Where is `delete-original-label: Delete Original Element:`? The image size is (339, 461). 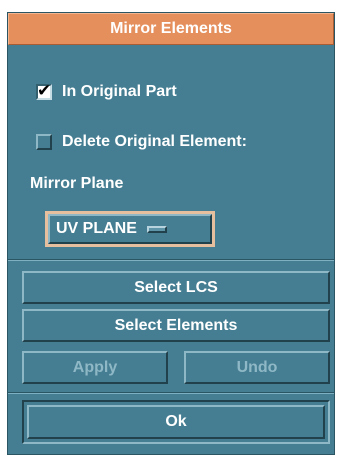
delete-original-label: Delete Original Element: is located at coordinates (154, 141).